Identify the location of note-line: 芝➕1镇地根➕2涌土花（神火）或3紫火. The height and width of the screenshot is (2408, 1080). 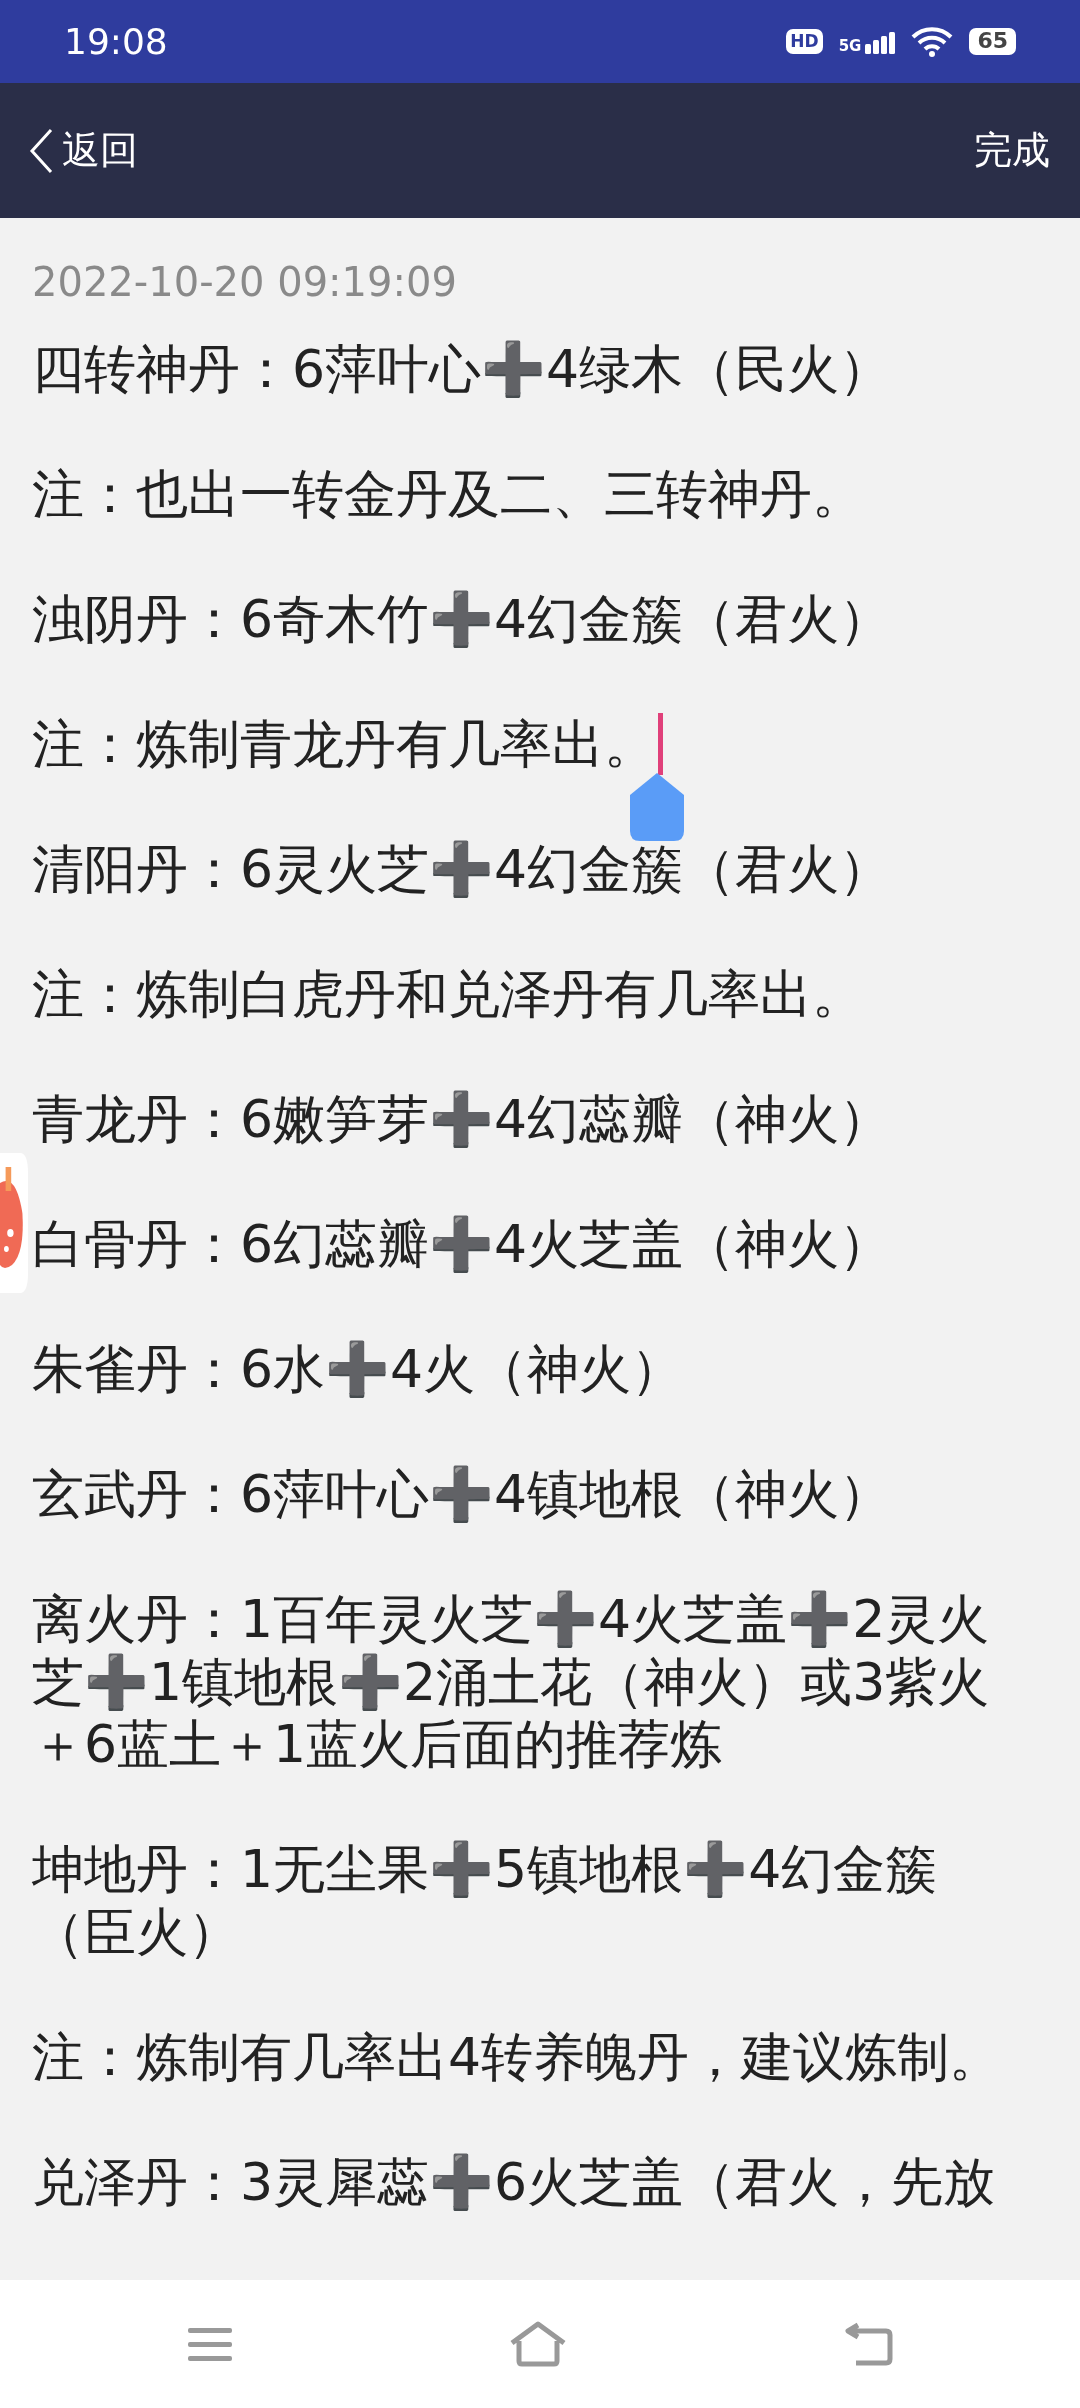
(511, 1681).